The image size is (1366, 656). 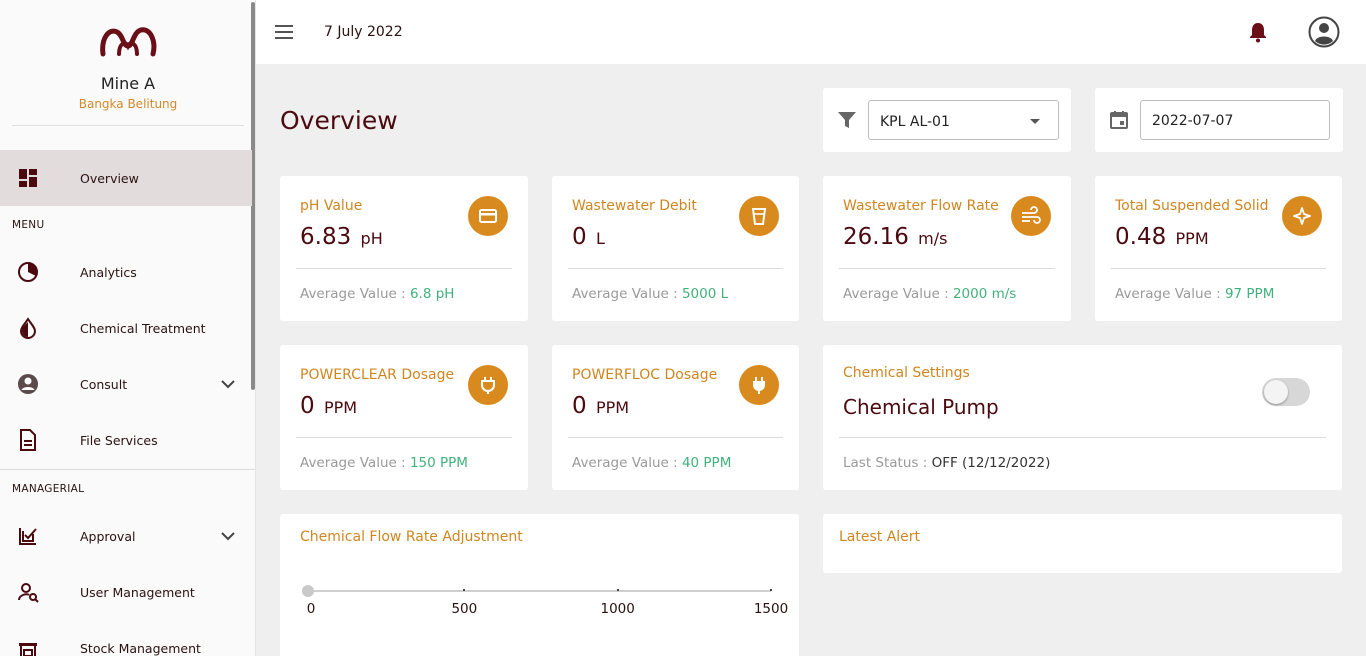 I want to click on metric-title: Total Suspended Solid, so click(x=1192, y=206).